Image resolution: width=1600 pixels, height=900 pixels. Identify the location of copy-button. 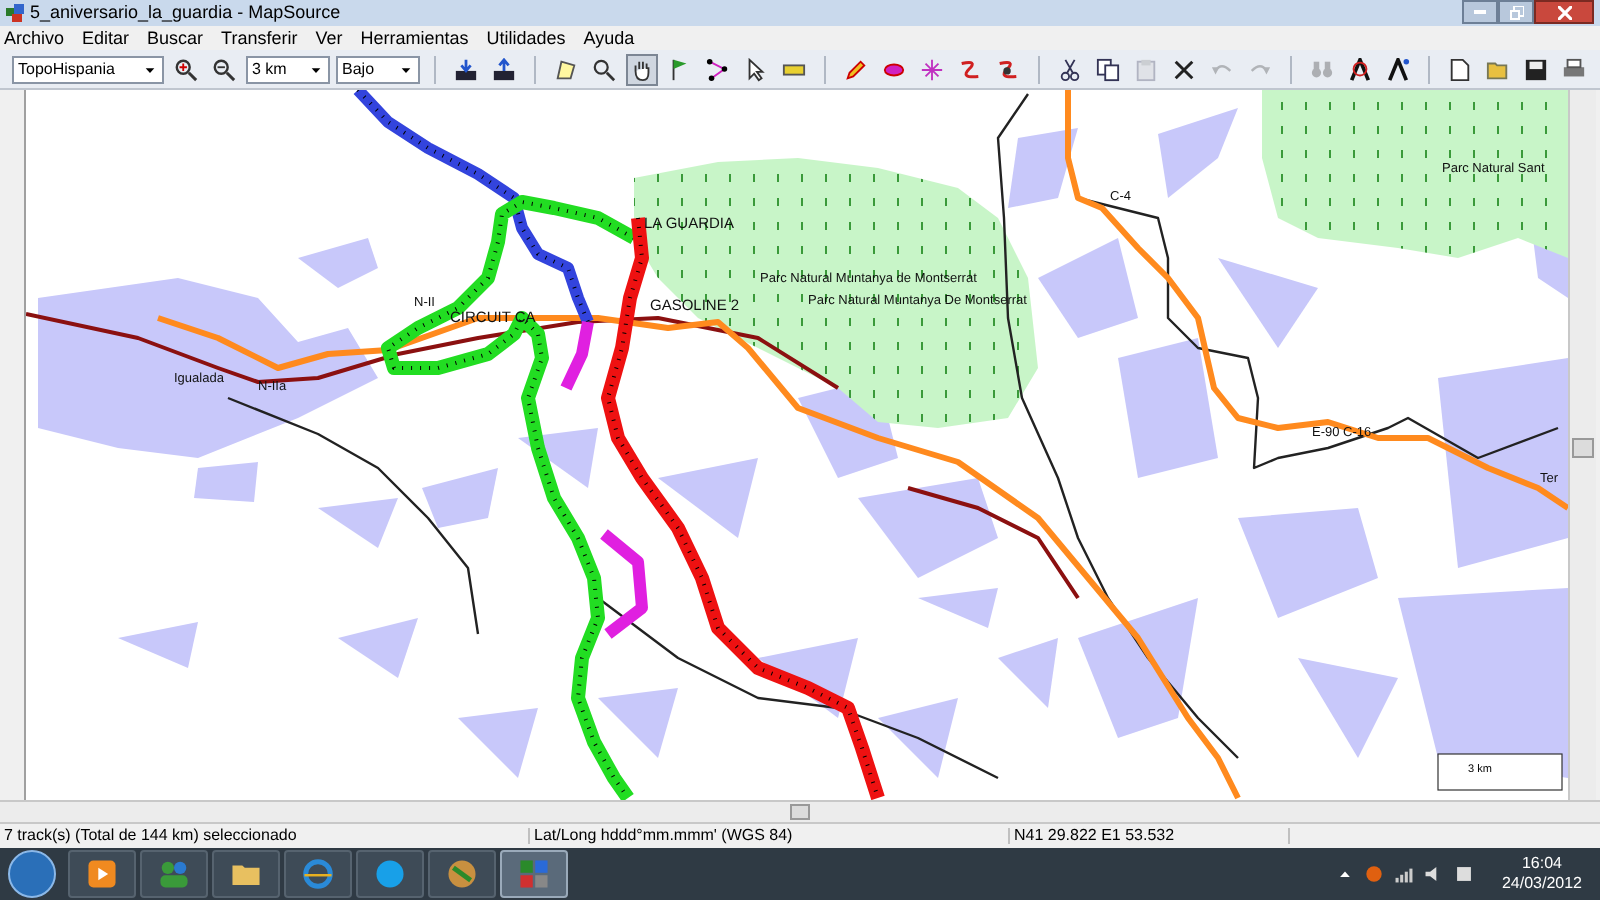
(1108, 69).